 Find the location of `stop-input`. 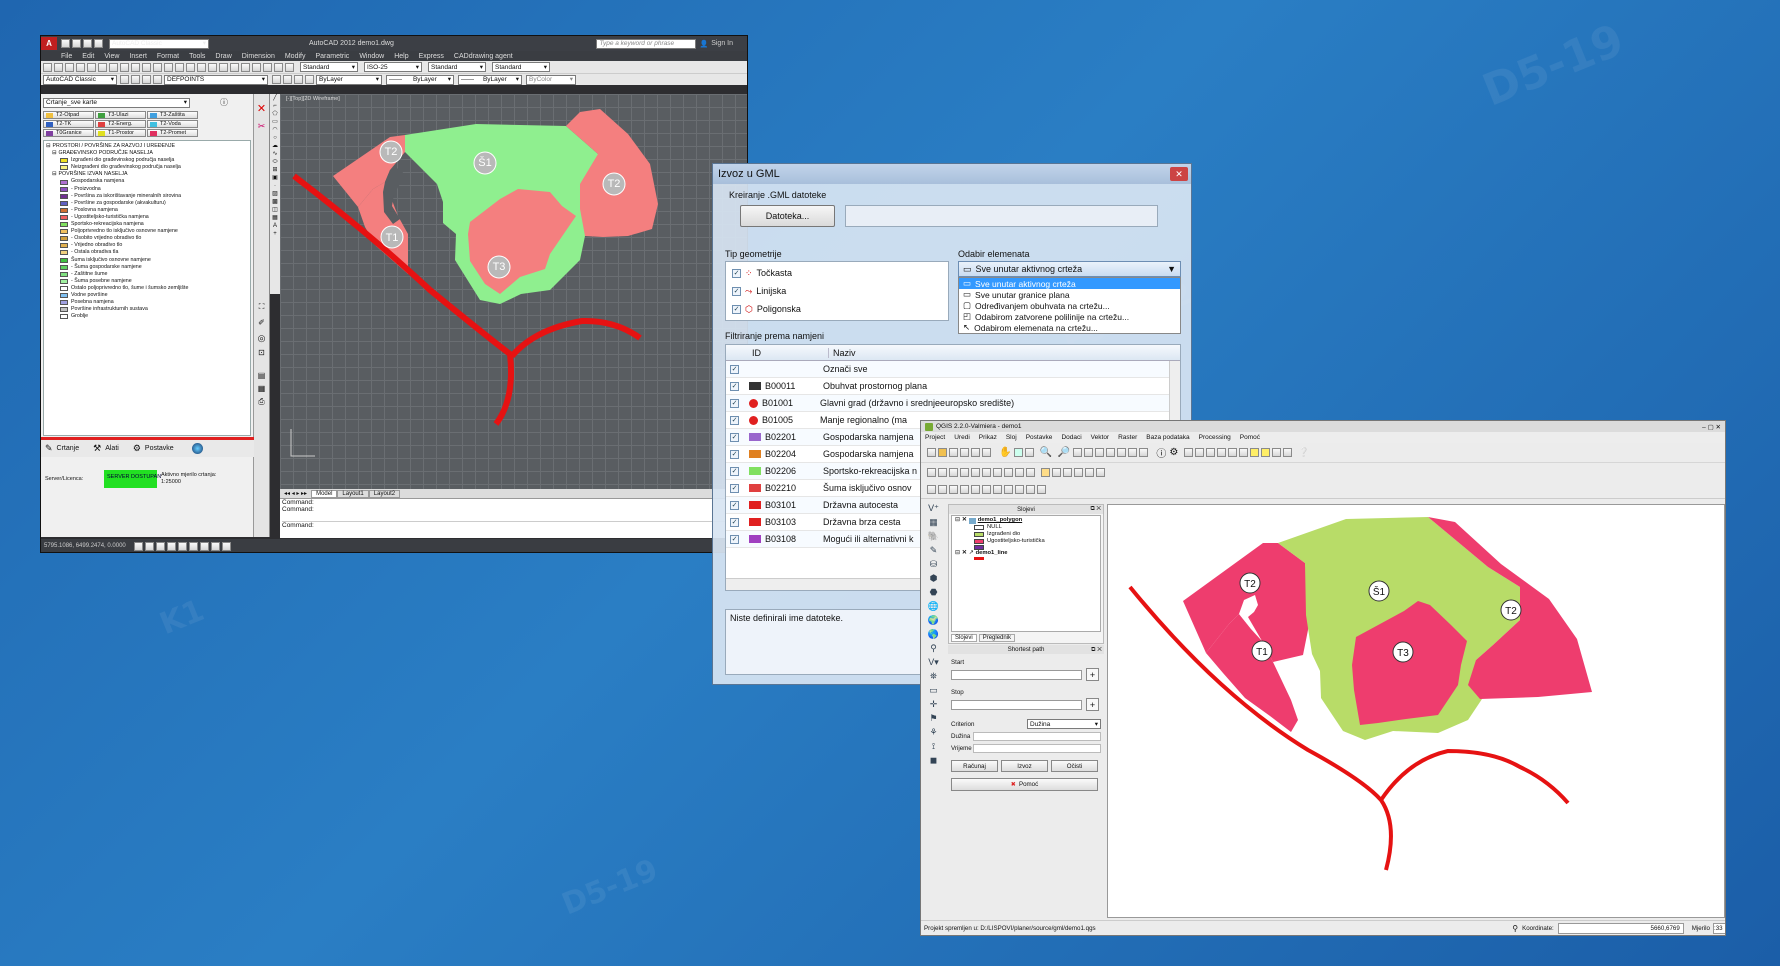

stop-input is located at coordinates (1016, 704).